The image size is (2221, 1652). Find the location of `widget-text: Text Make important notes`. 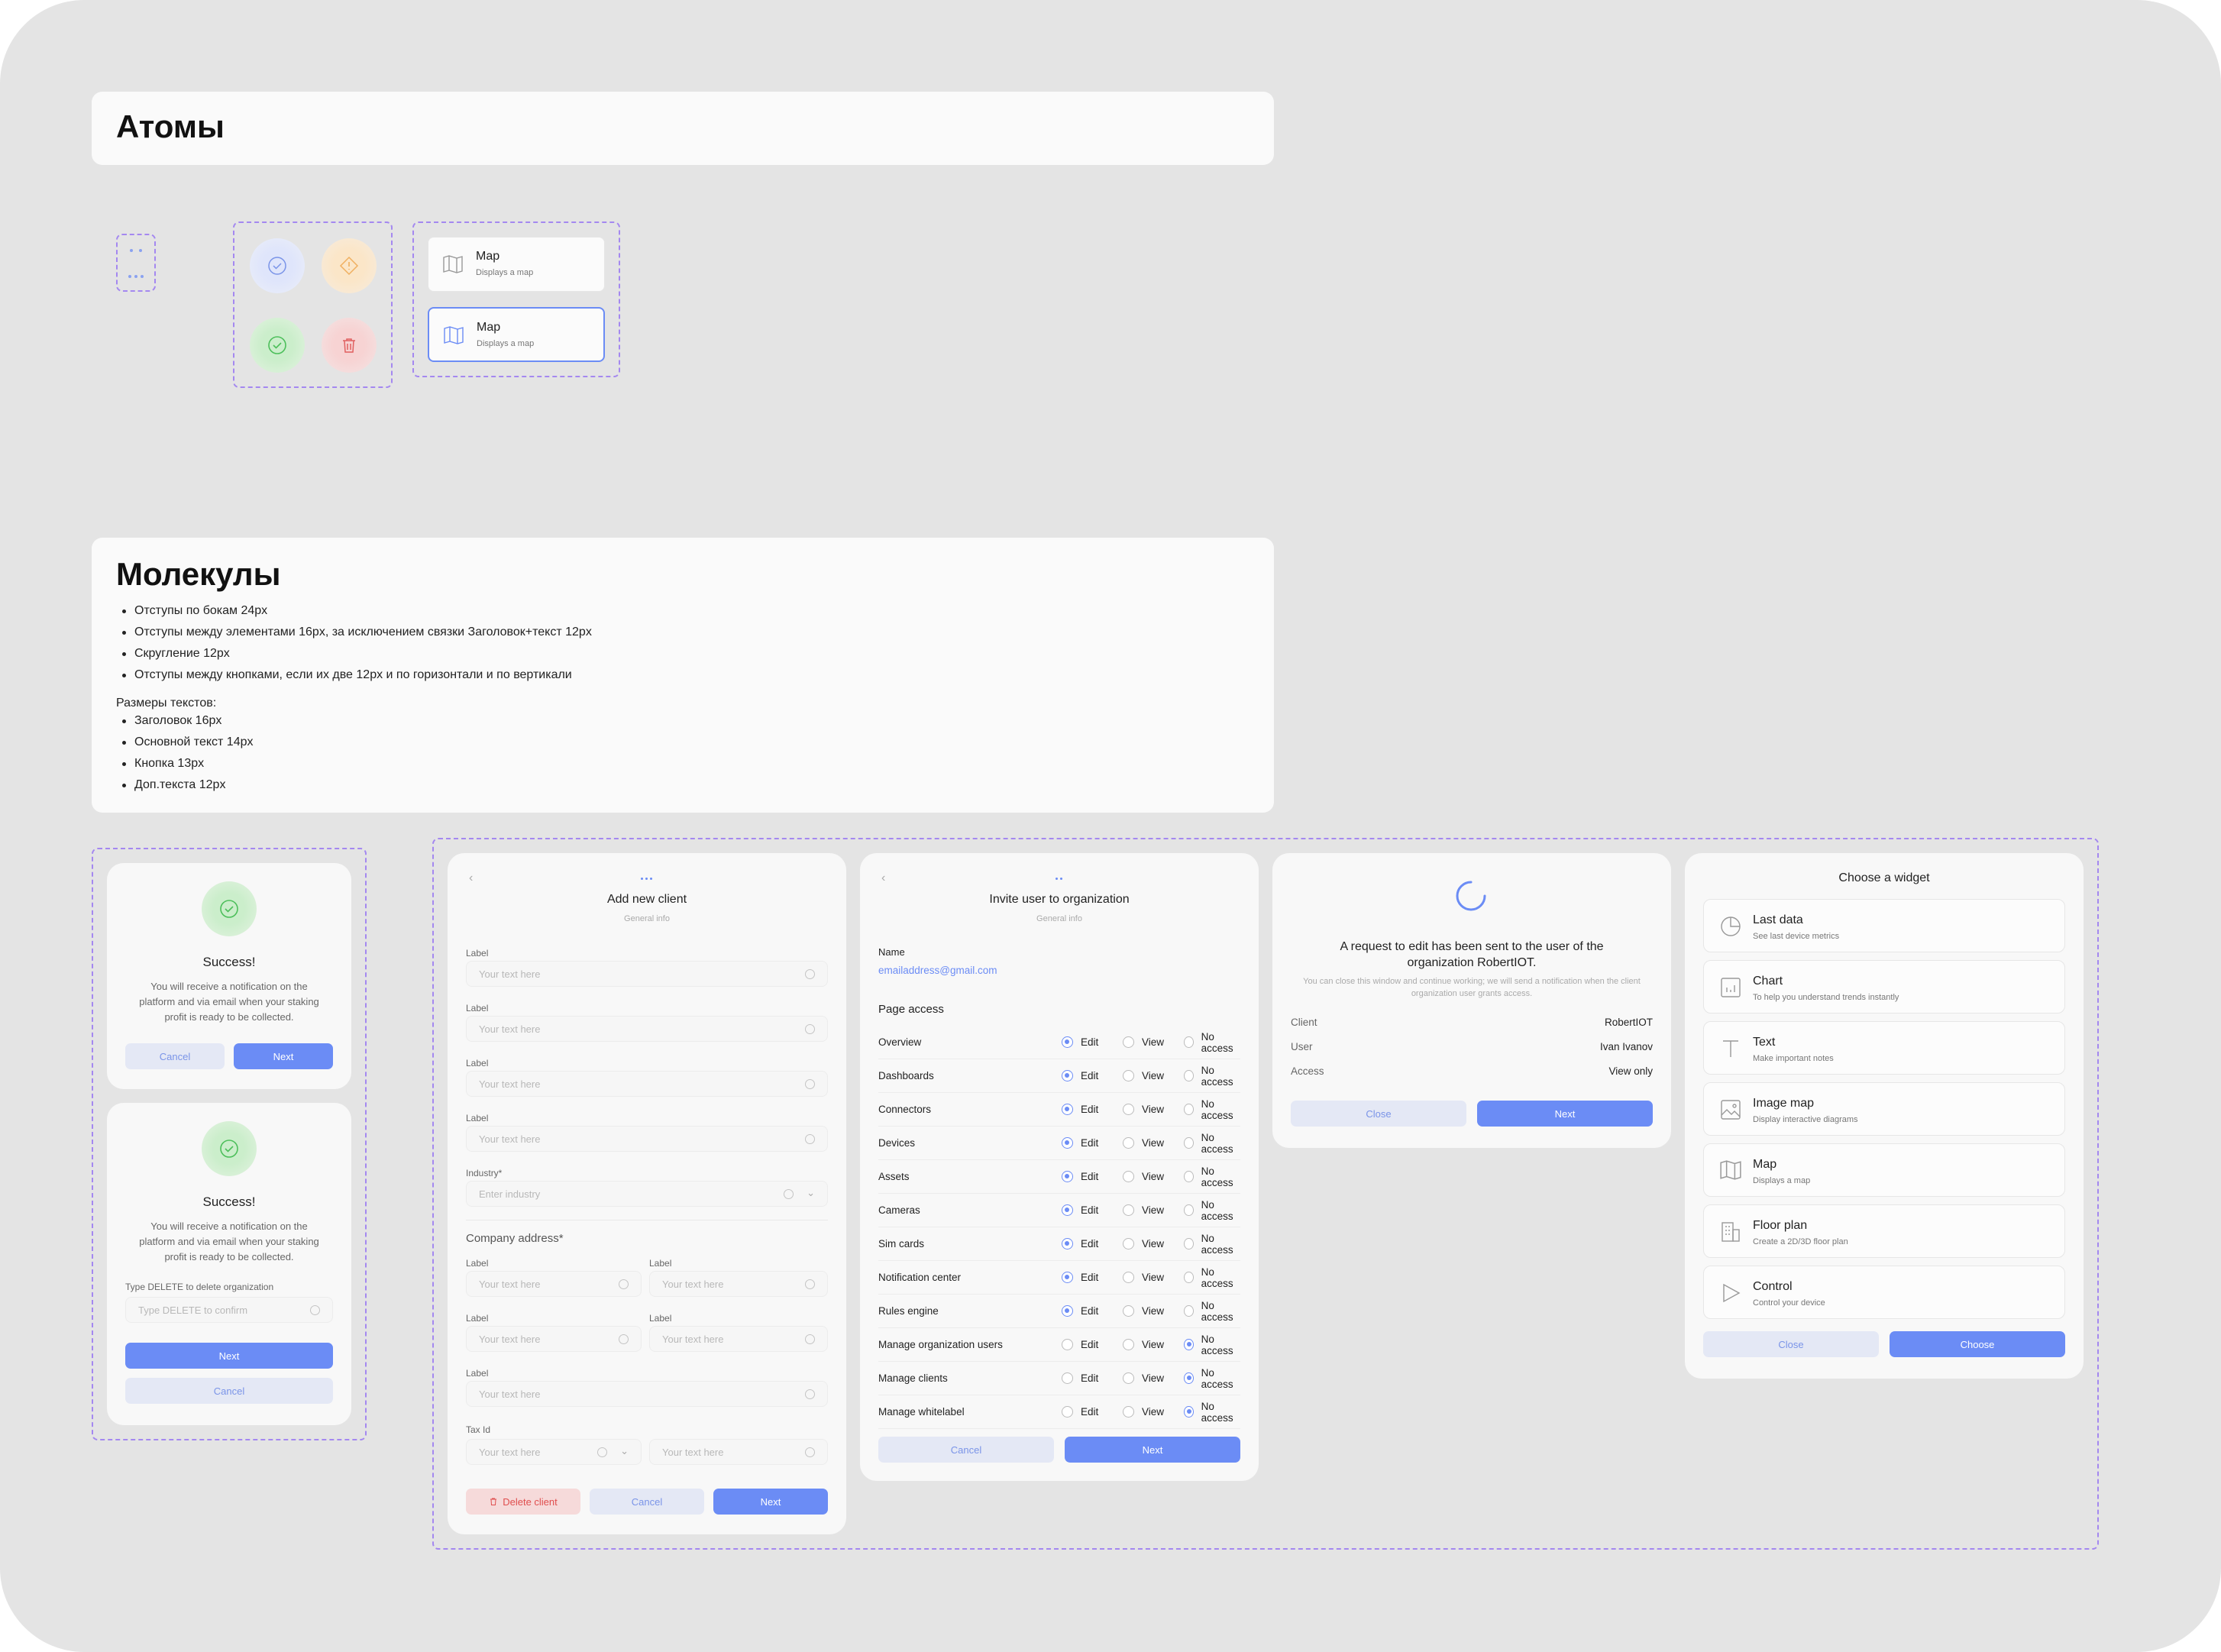

widget-text: Text Make important notes is located at coordinates (1884, 1048).